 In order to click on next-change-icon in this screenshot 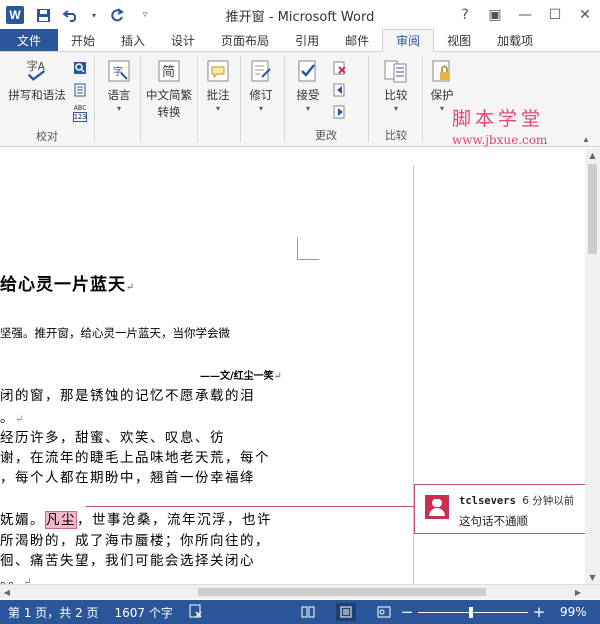, I will do `click(340, 112)`.